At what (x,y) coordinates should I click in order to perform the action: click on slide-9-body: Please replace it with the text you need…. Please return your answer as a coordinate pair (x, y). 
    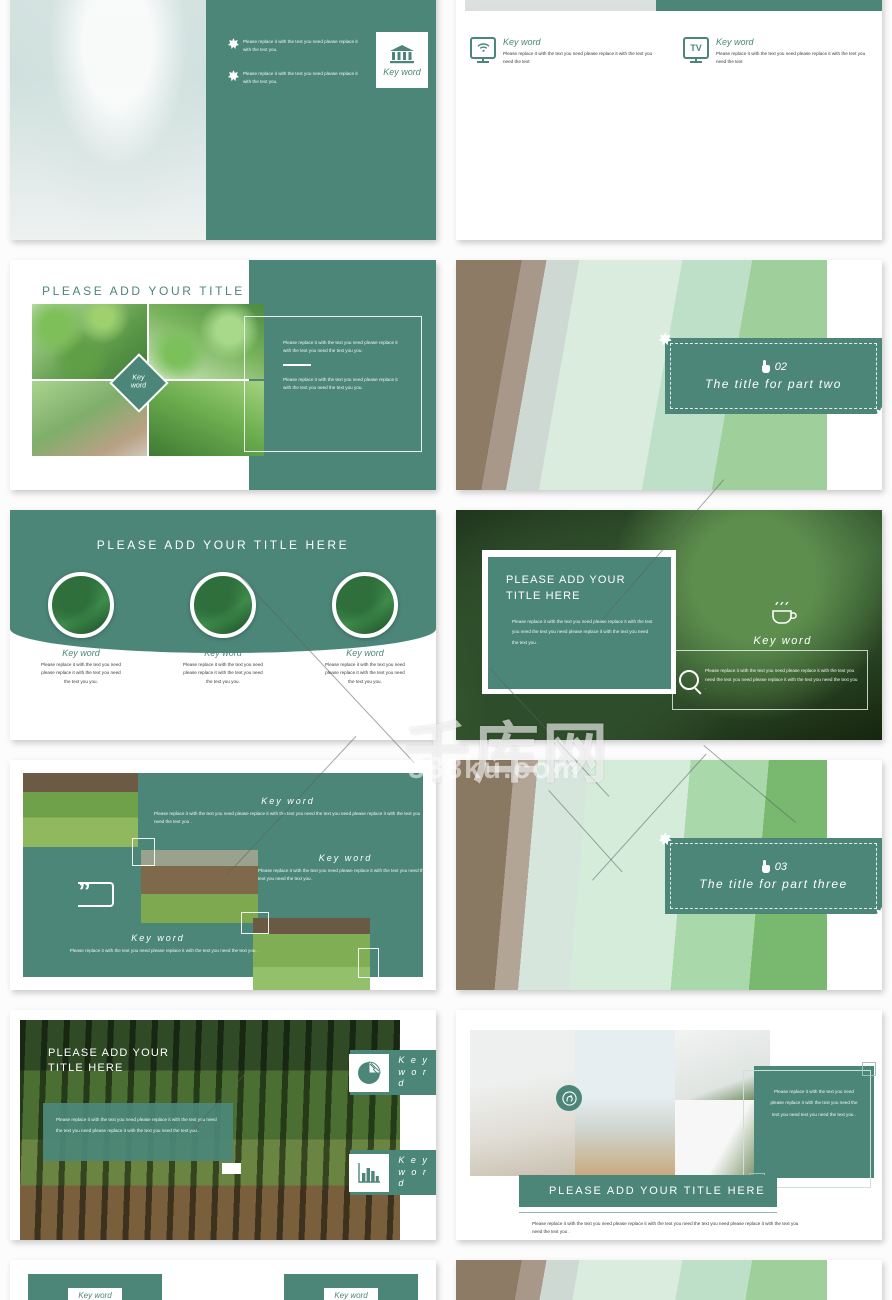
    Looking at the image, I should click on (136, 1125).